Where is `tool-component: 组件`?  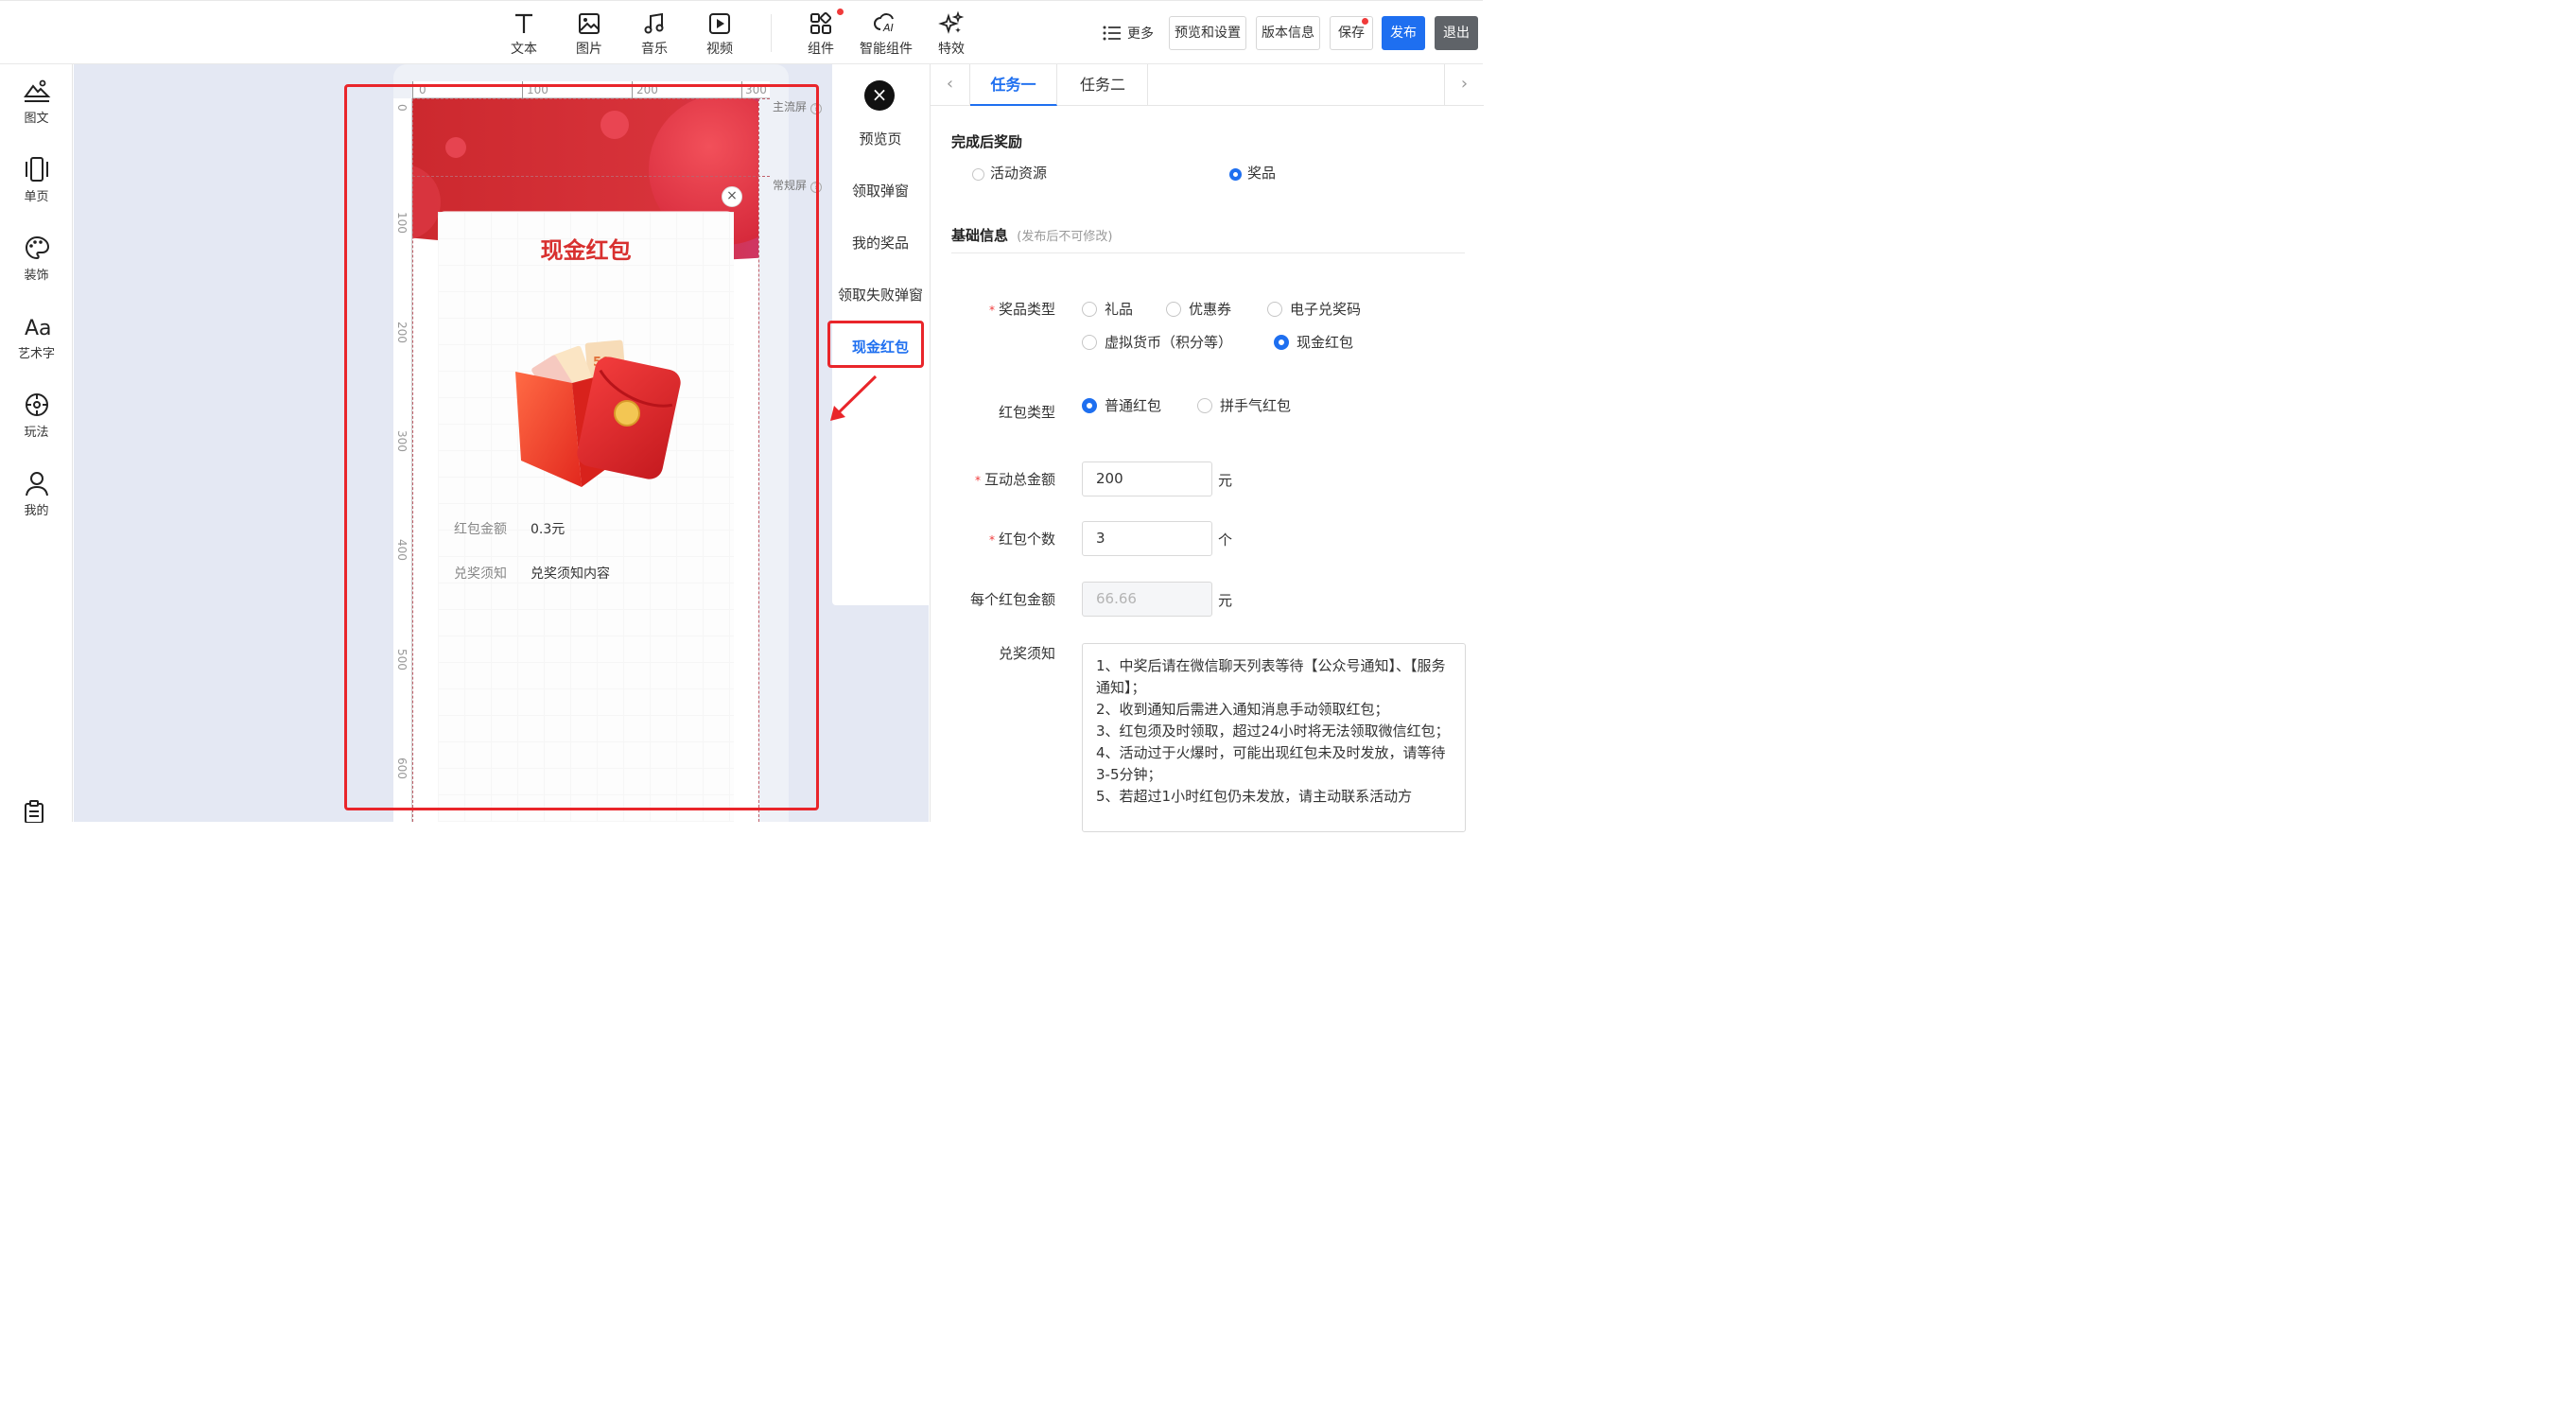 tool-component: 组件 is located at coordinates (820, 33).